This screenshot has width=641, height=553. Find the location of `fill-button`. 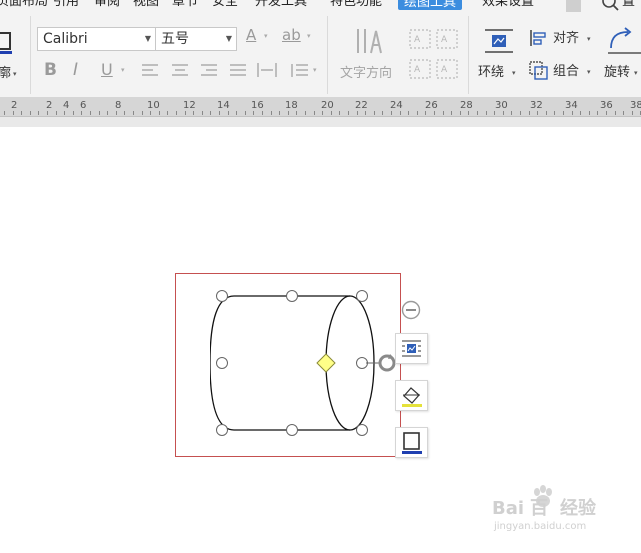

fill-button is located at coordinates (411, 395).